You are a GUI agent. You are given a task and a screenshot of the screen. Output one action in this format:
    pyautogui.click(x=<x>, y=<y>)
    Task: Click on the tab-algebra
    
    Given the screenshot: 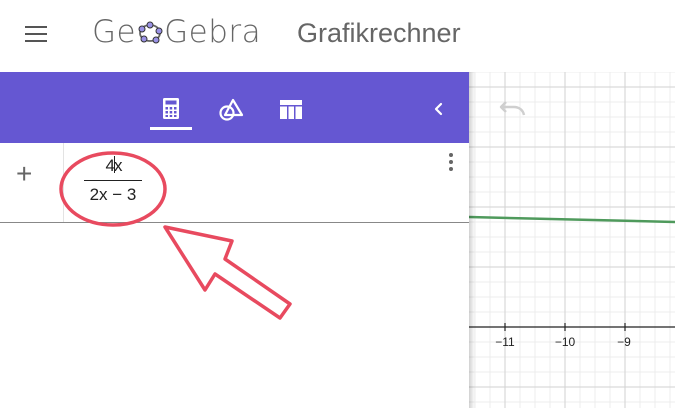 What is the action you would take?
    pyautogui.click(x=171, y=109)
    